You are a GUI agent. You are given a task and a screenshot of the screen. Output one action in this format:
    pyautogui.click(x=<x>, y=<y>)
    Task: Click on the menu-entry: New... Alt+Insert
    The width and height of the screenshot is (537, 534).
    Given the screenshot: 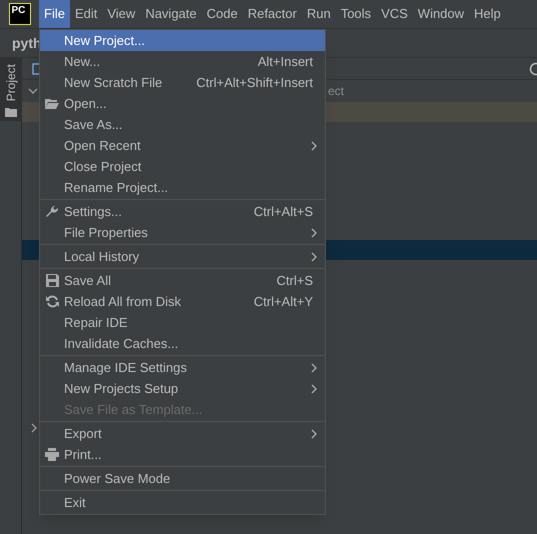 What is the action you would take?
    pyautogui.click(x=182, y=61)
    